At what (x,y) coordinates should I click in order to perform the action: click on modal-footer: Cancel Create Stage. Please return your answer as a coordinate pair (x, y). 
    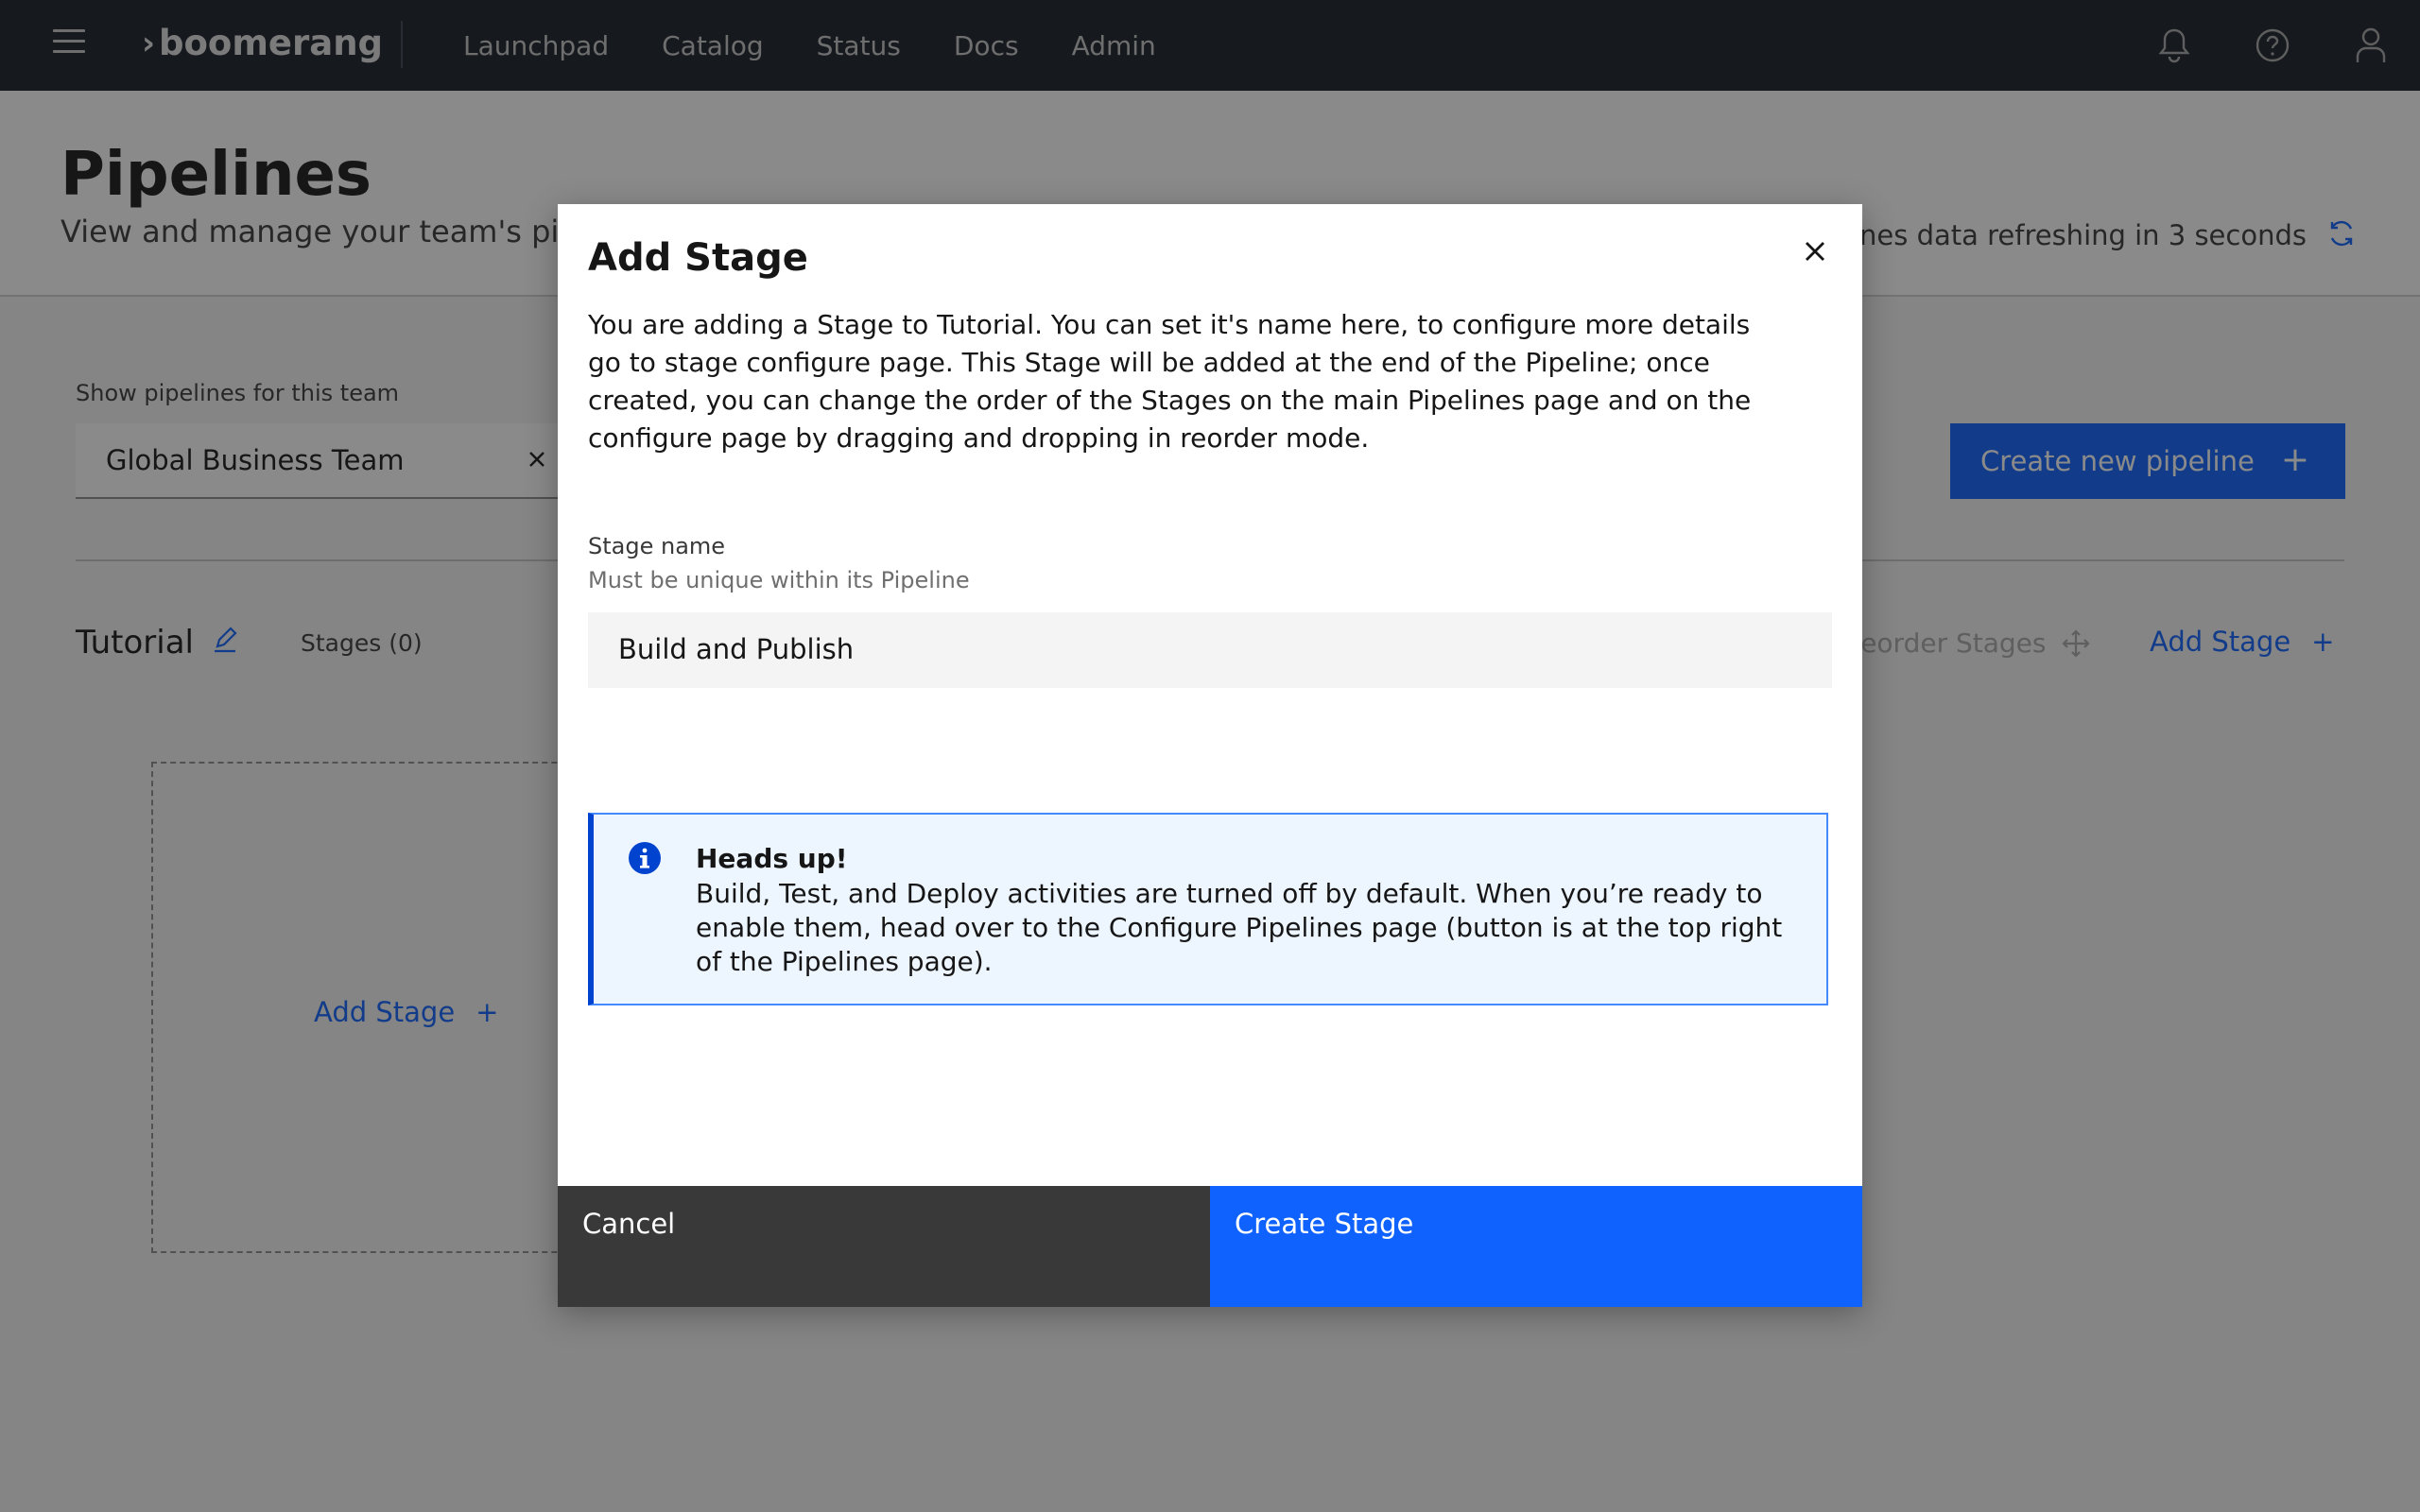
    Looking at the image, I should click on (1210, 1246).